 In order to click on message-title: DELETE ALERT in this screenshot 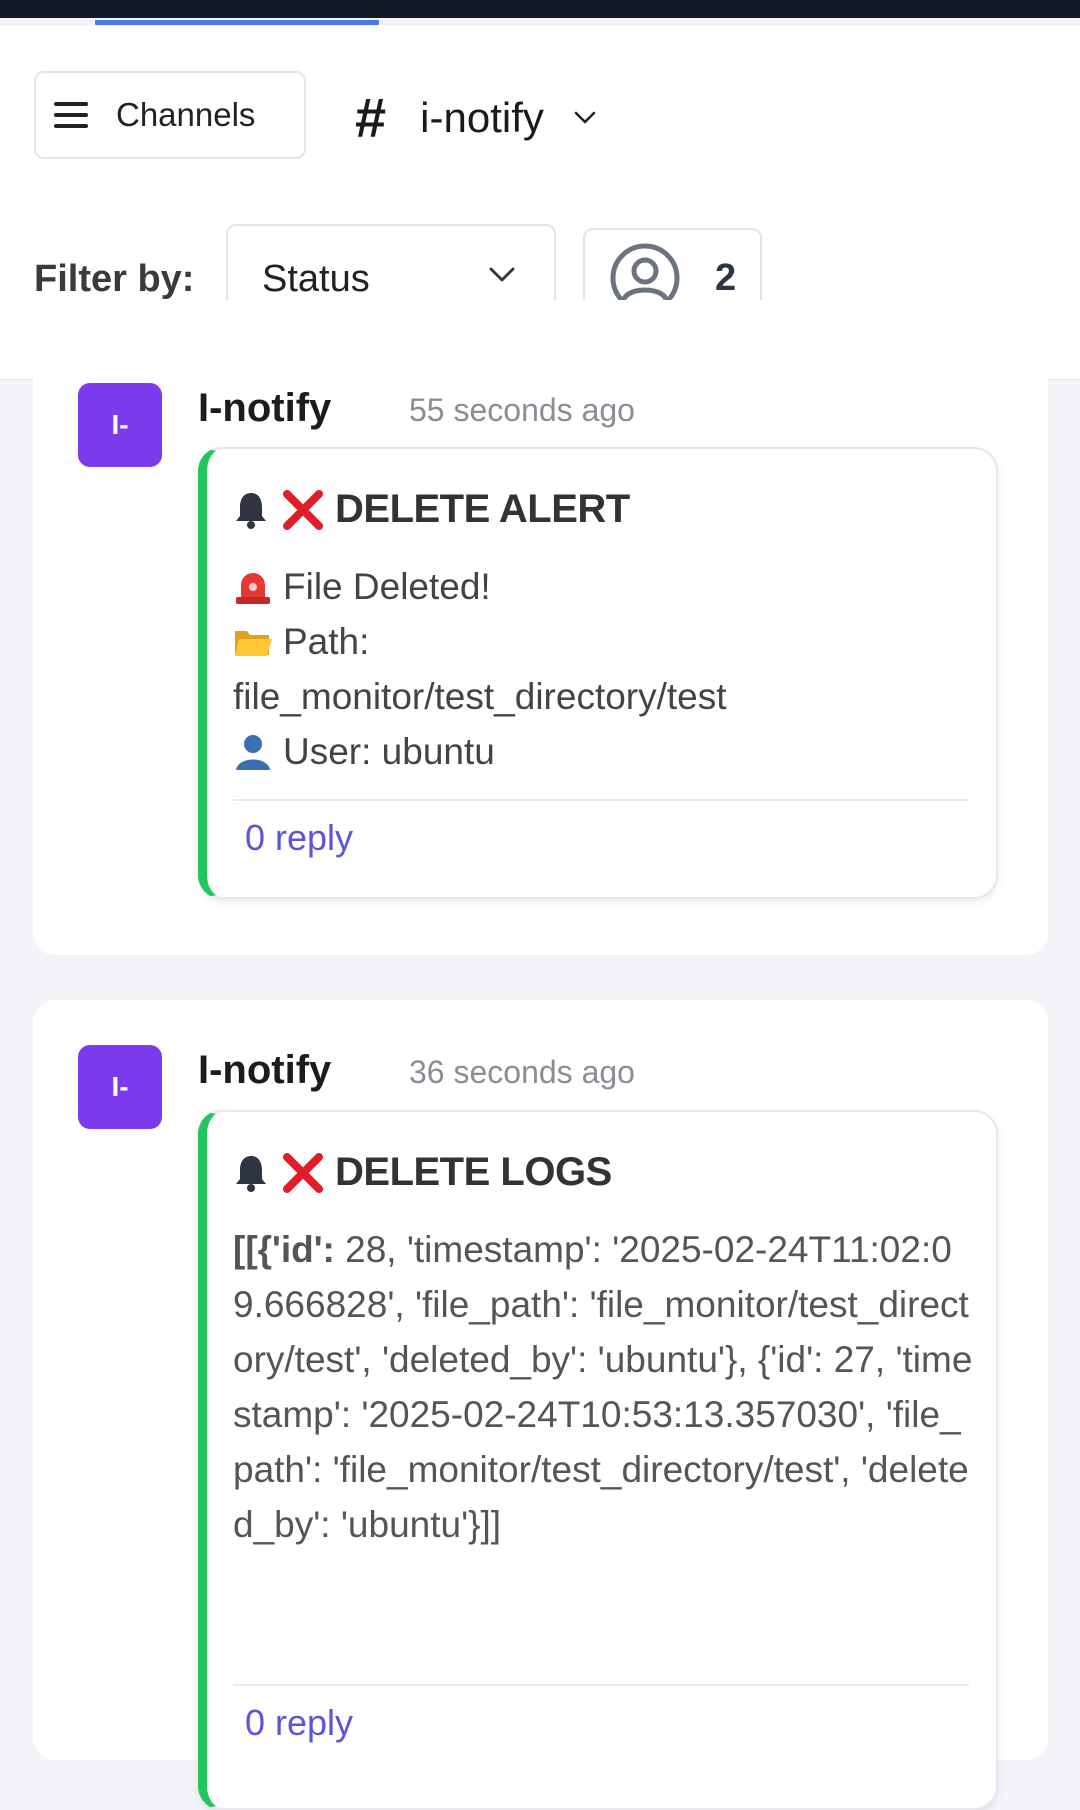, I will do `click(431, 509)`.